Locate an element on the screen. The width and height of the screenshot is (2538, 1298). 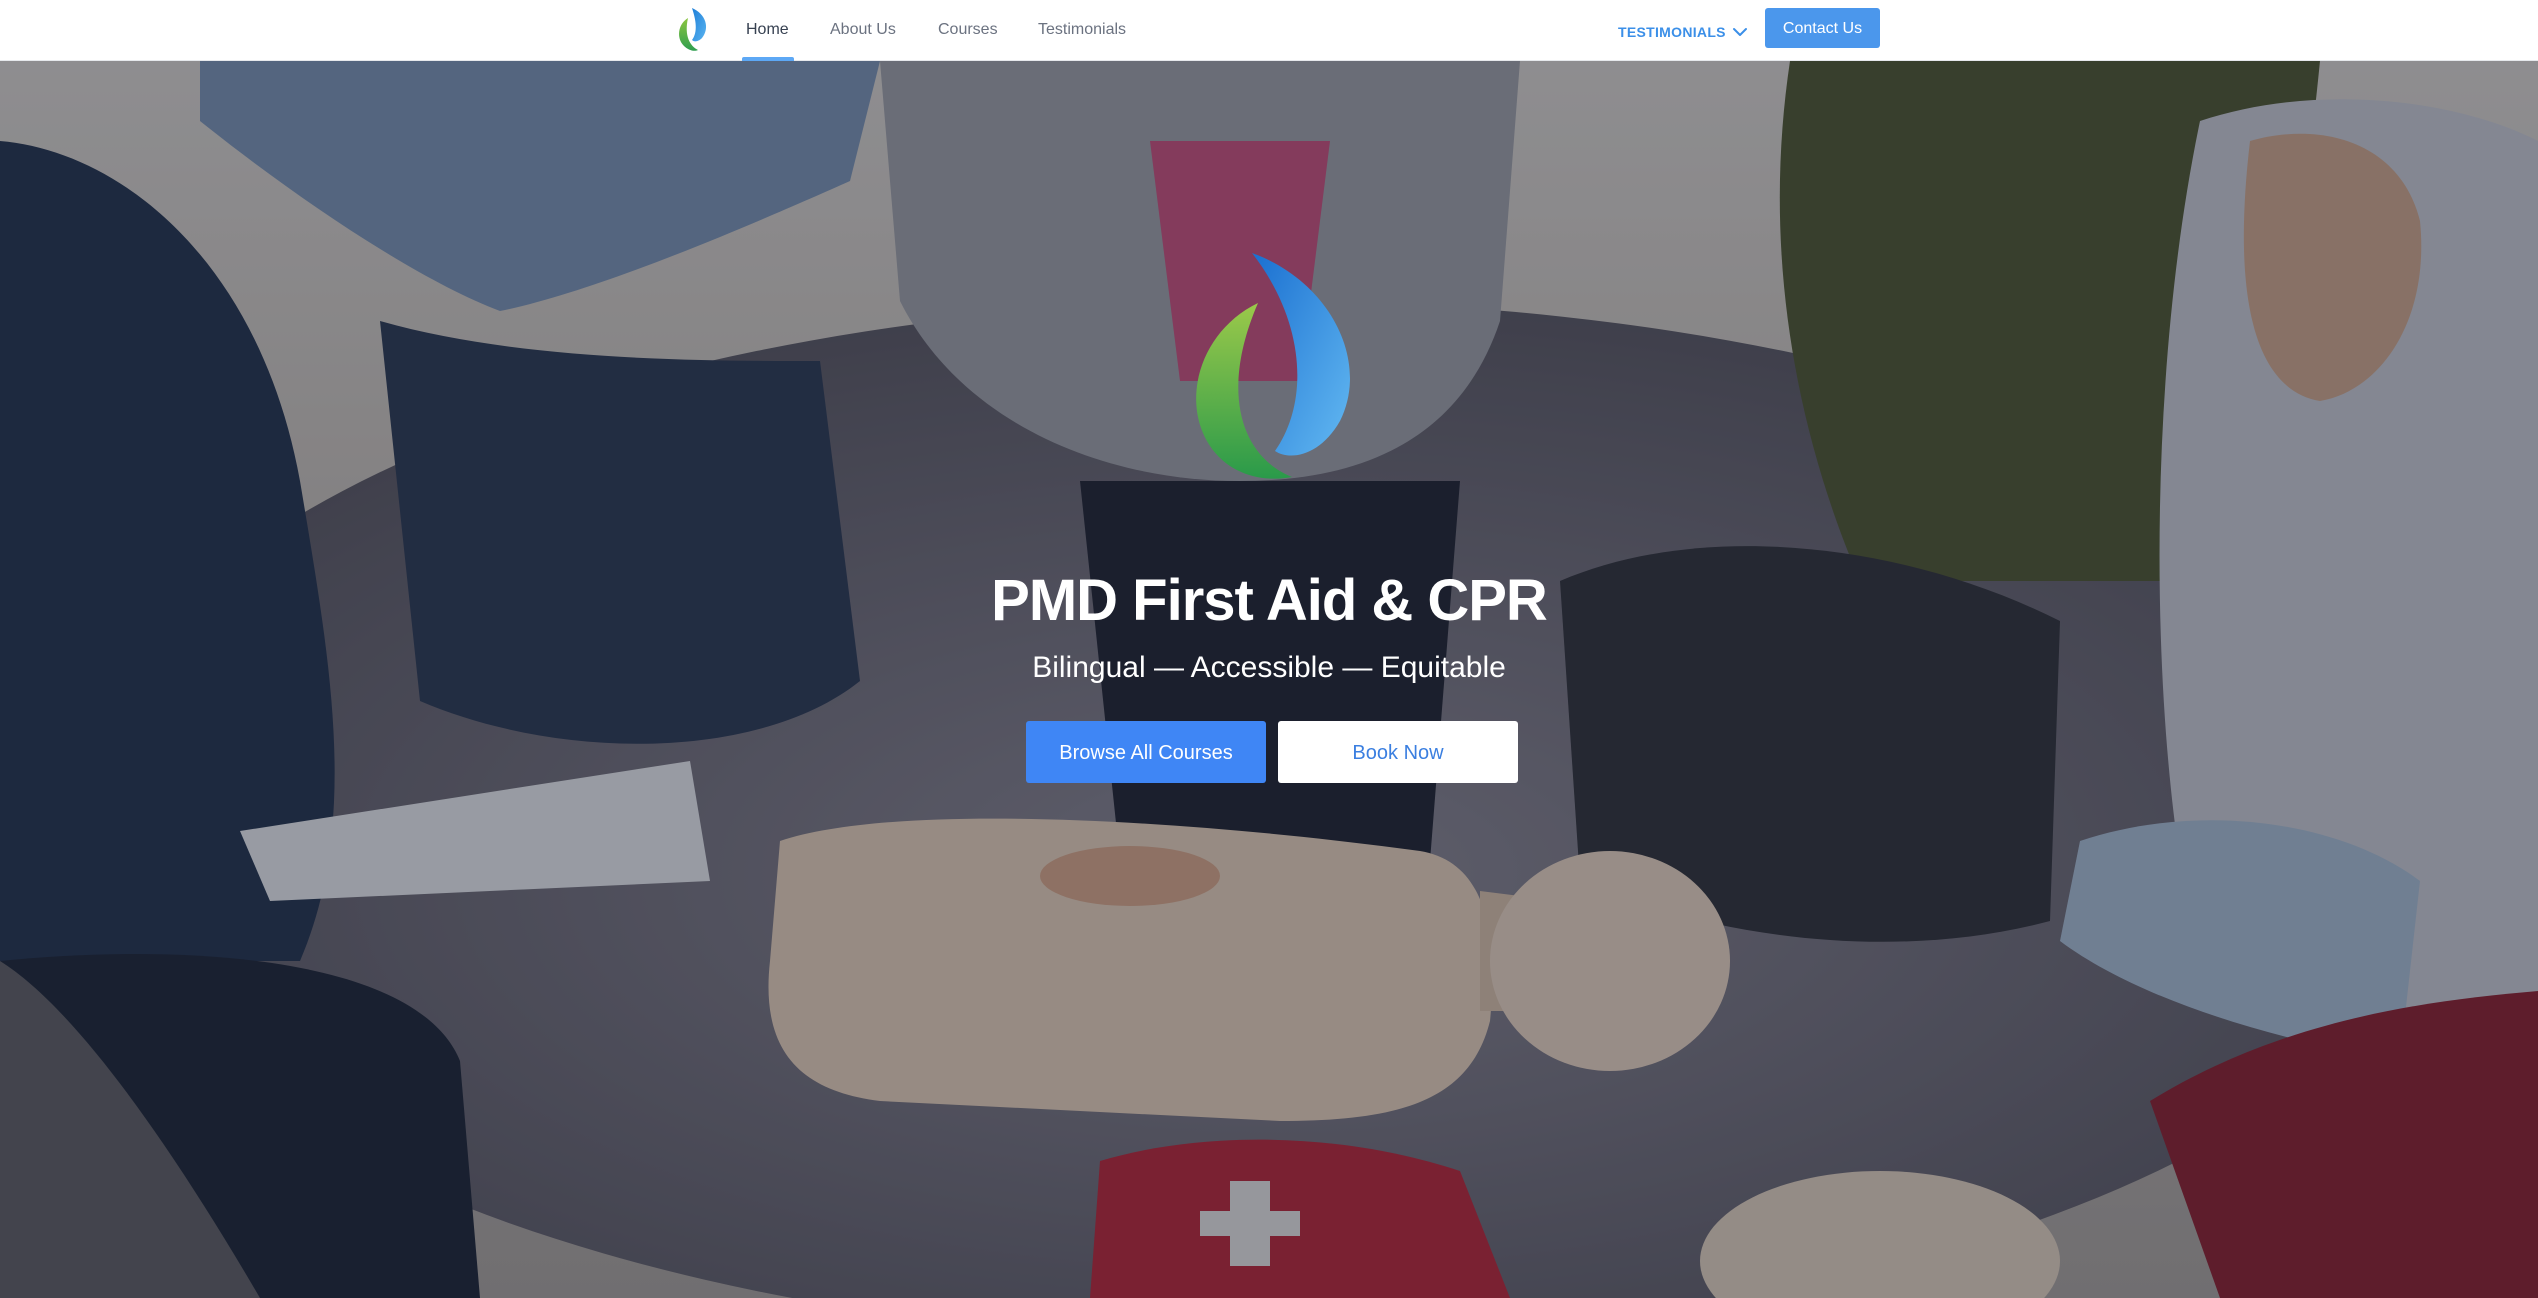
hero-title: PMD First Aid & CPR is located at coordinates (1269, 600).